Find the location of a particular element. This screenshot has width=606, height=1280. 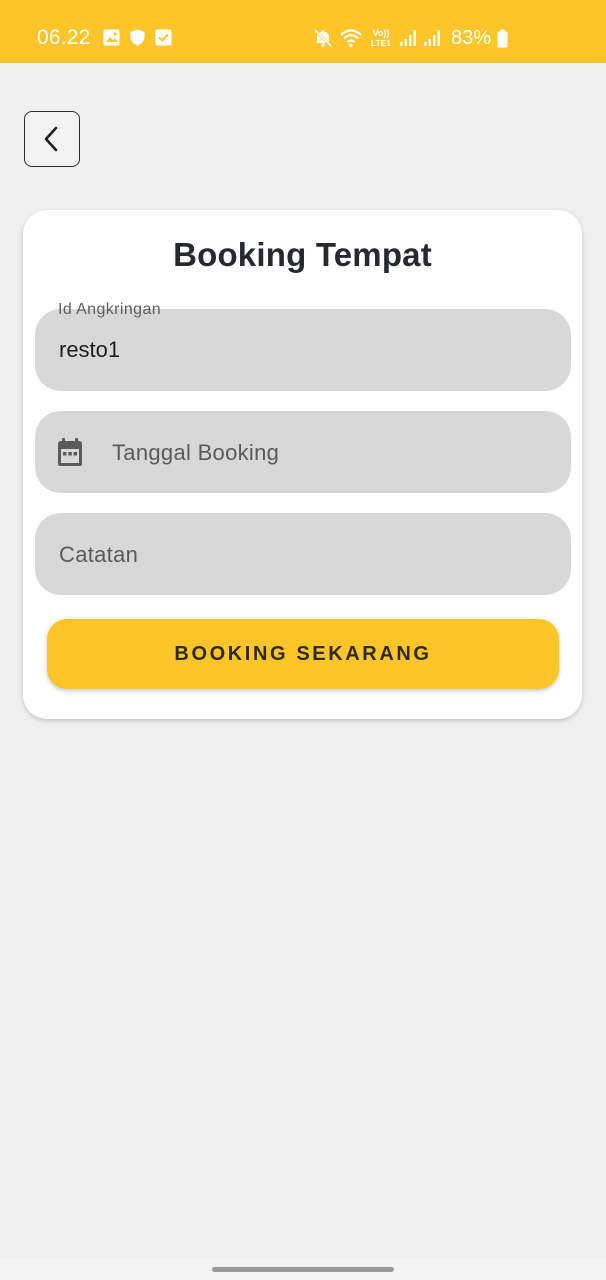

catatan-field: Catatan is located at coordinates (303, 554).